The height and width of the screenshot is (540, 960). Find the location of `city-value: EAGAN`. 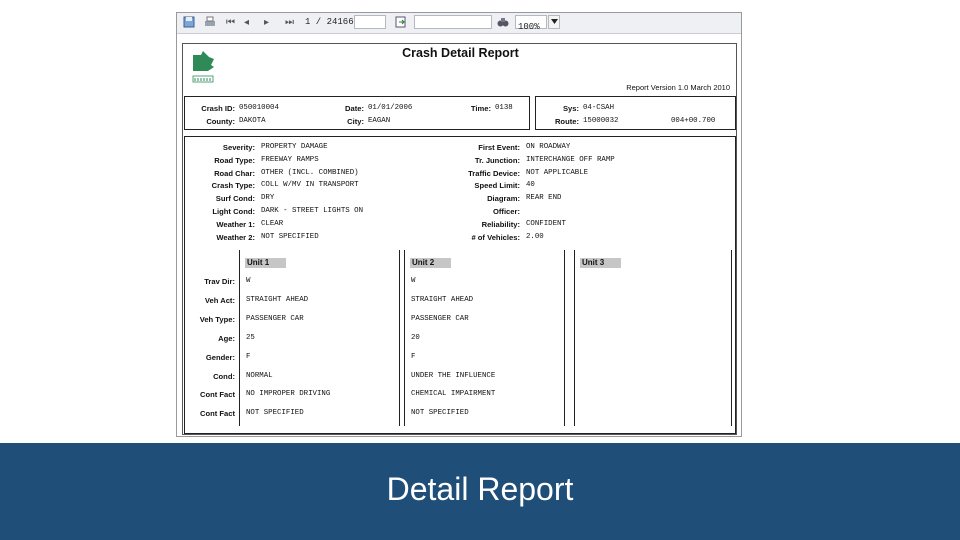

city-value: EAGAN is located at coordinates (379, 121).